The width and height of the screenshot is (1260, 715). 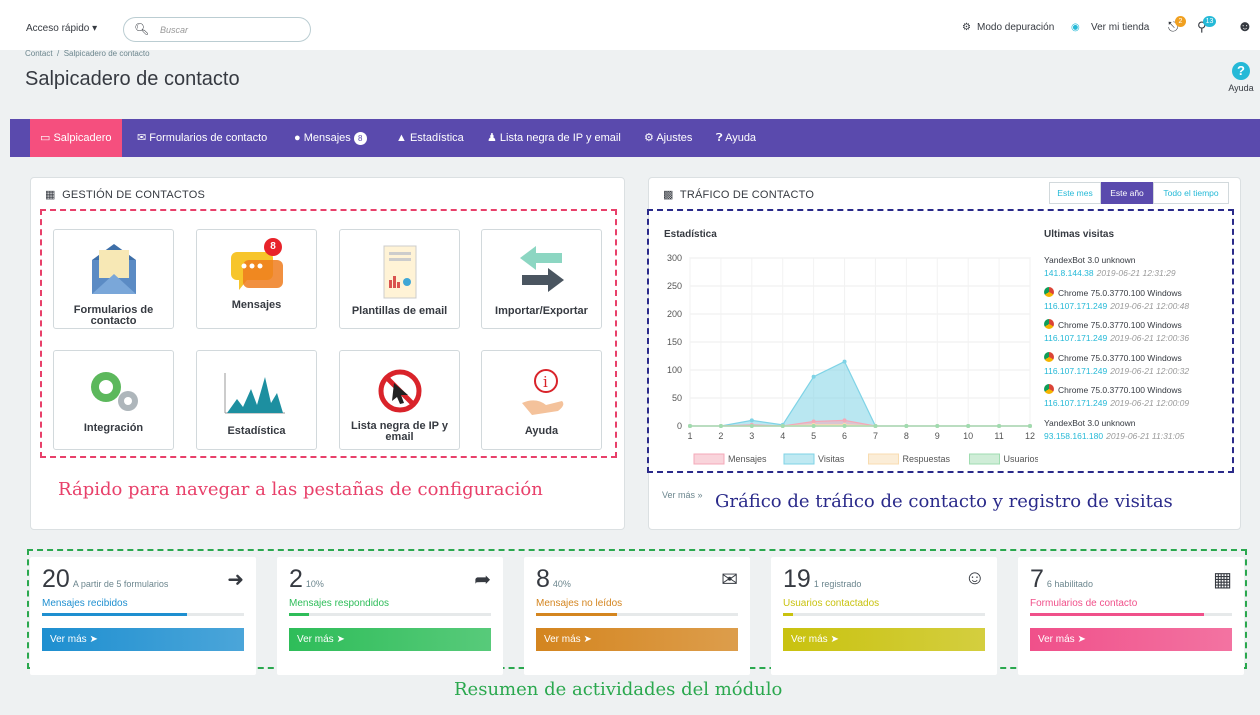 I want to click on tab-contact-forms: ✉ Formularios de contacto, so click(x=202, y=138).